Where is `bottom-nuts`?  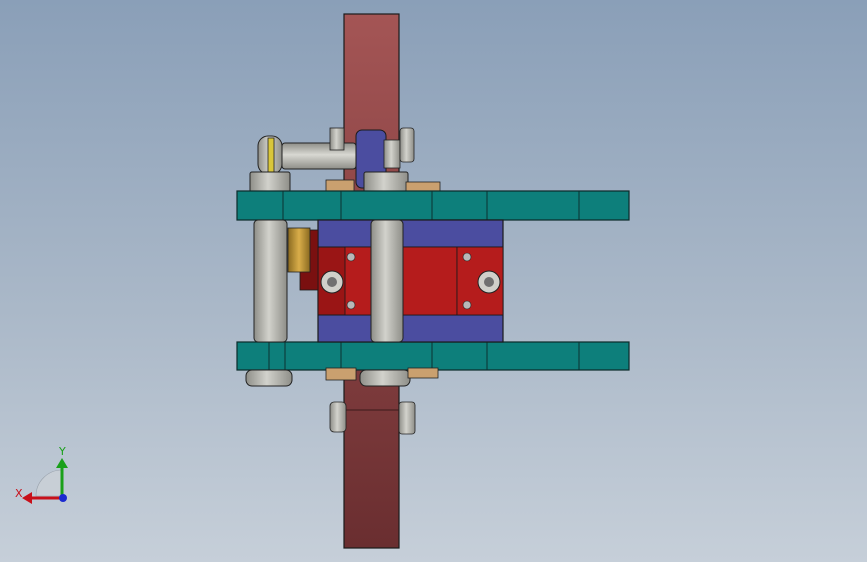 bottom-nuts is located at coordinates (342, 377).